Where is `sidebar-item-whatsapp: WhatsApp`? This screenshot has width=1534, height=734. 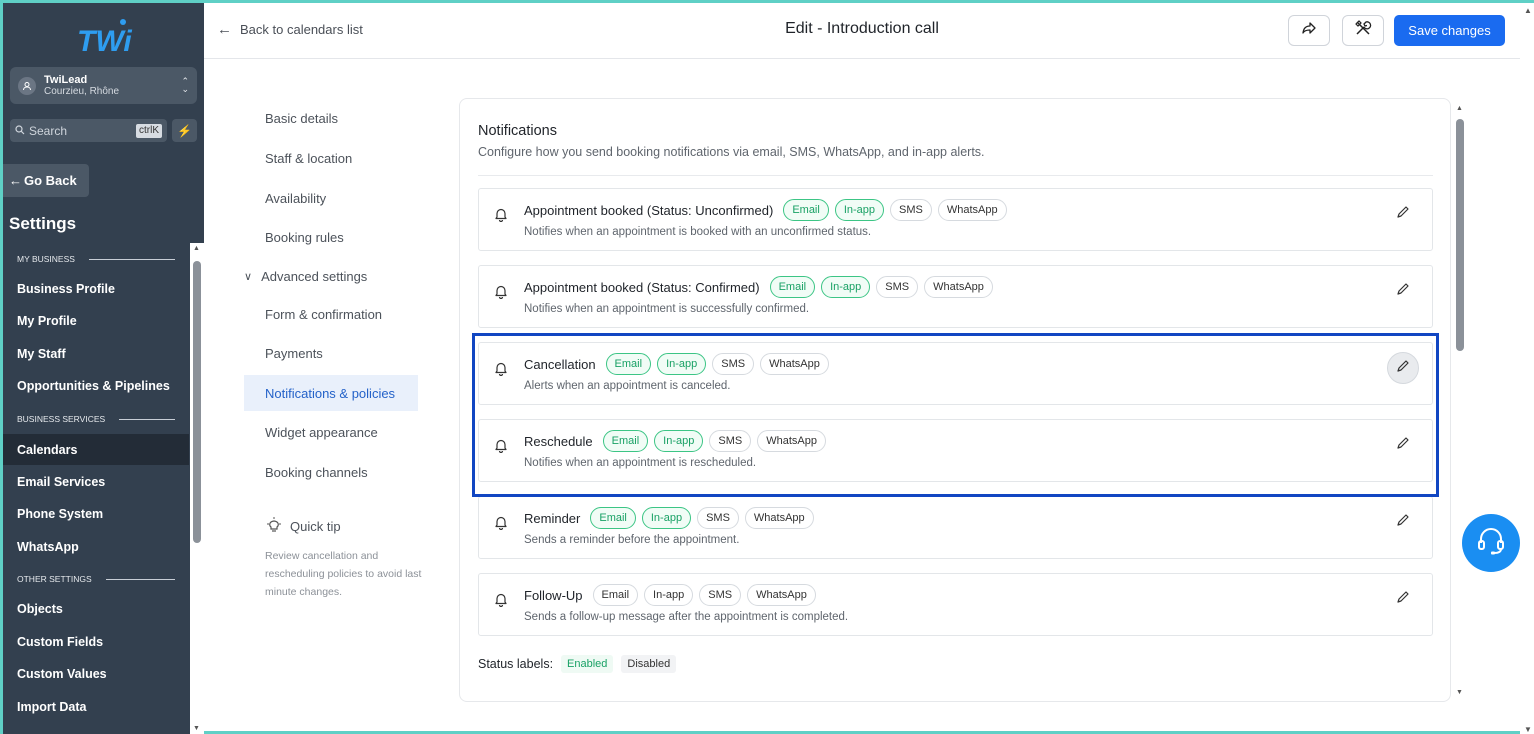
sidebar-item-whatsapp: WhatsApp is located at coordinates (96, 546).